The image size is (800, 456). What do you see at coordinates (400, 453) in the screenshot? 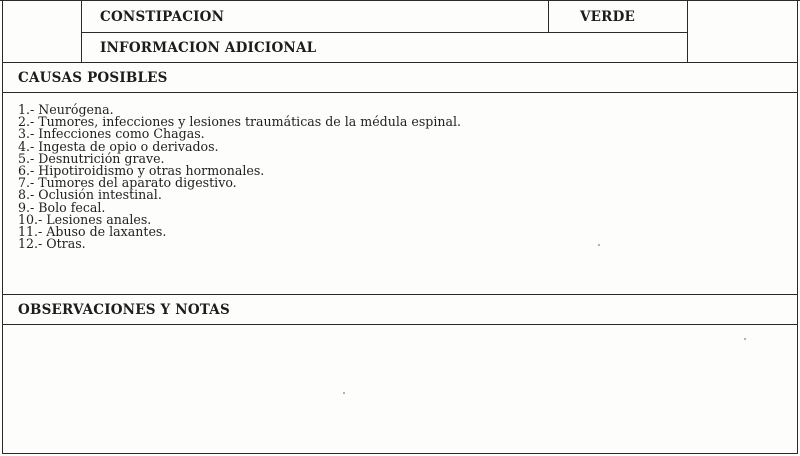
I see `page-bottom-rule` at bounding box center [400, 453].